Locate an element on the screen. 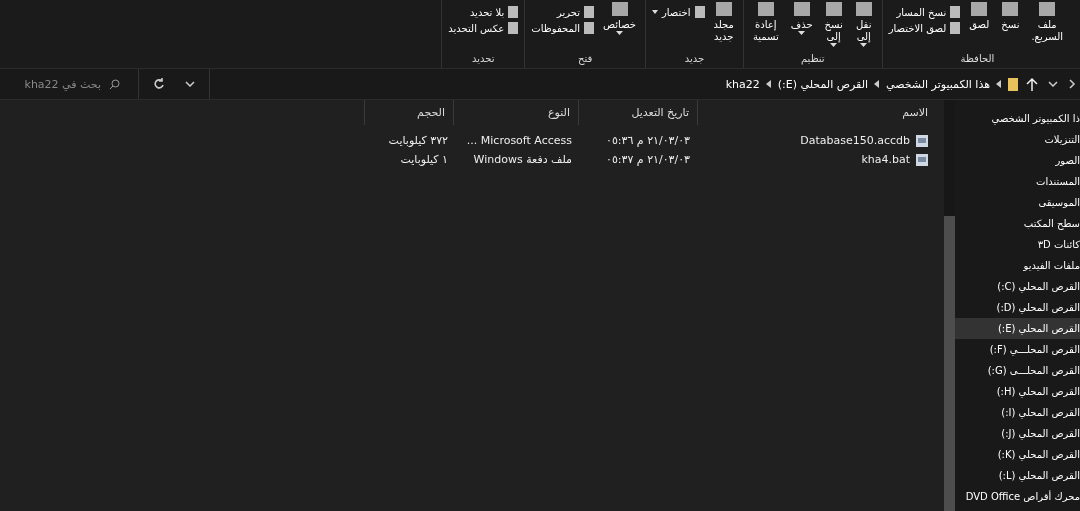  sidebar-item: التنزيلات is located at coordinates (1017, 139).